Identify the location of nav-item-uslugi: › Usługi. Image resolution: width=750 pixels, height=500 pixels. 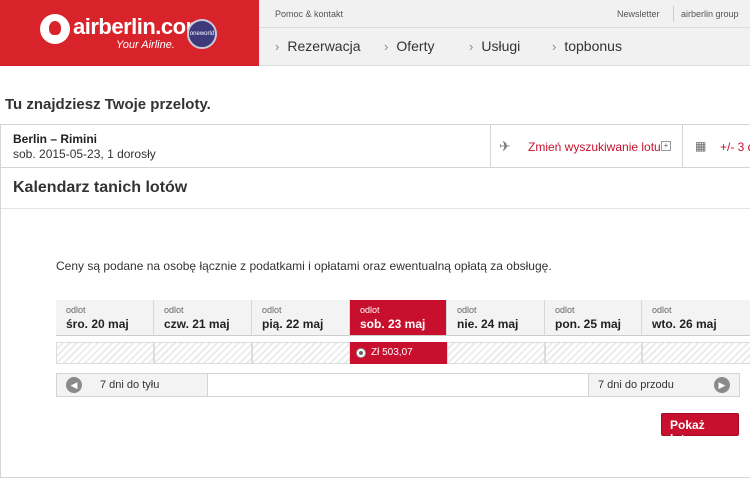
(494, 46).